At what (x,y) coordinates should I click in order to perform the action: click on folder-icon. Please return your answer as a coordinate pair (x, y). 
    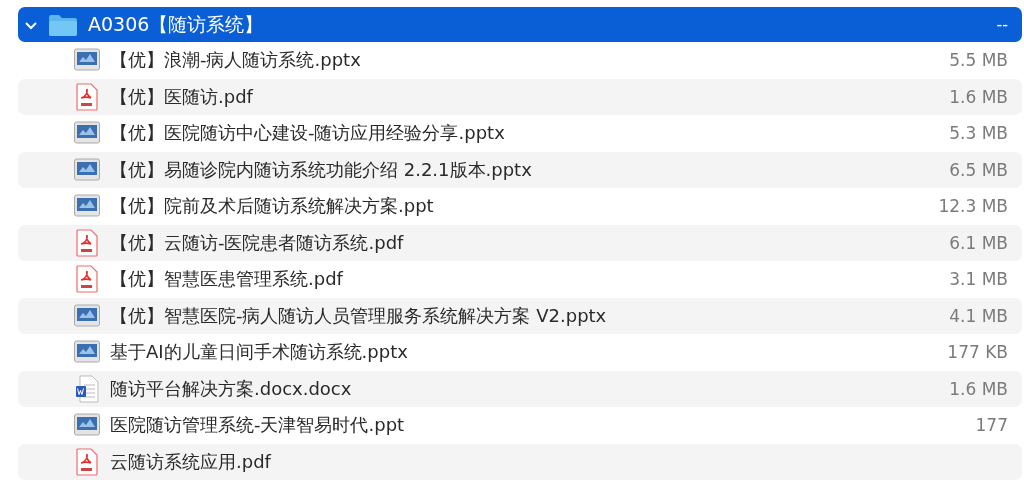
    Looking at the image, I should click on (63, 24).